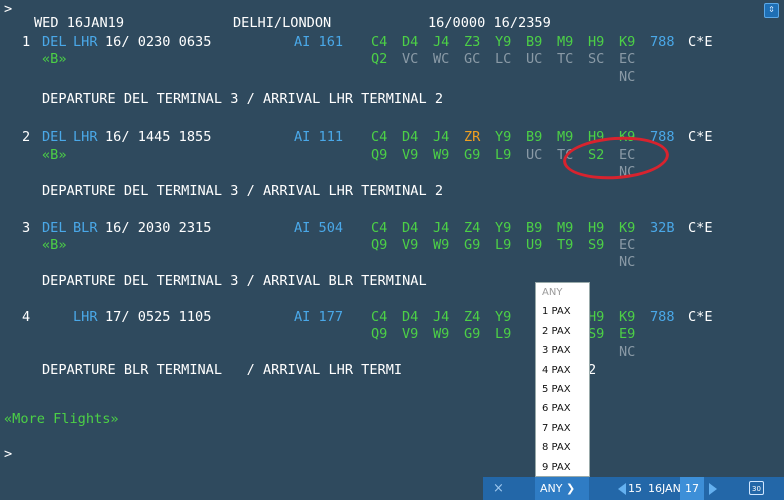 This screenshot has height=500, width=784. What do you see at coordinates (158, 228) in the screenshot?
I see `date-time: 16/ 2030 2315` at bounding box center [158, 228].